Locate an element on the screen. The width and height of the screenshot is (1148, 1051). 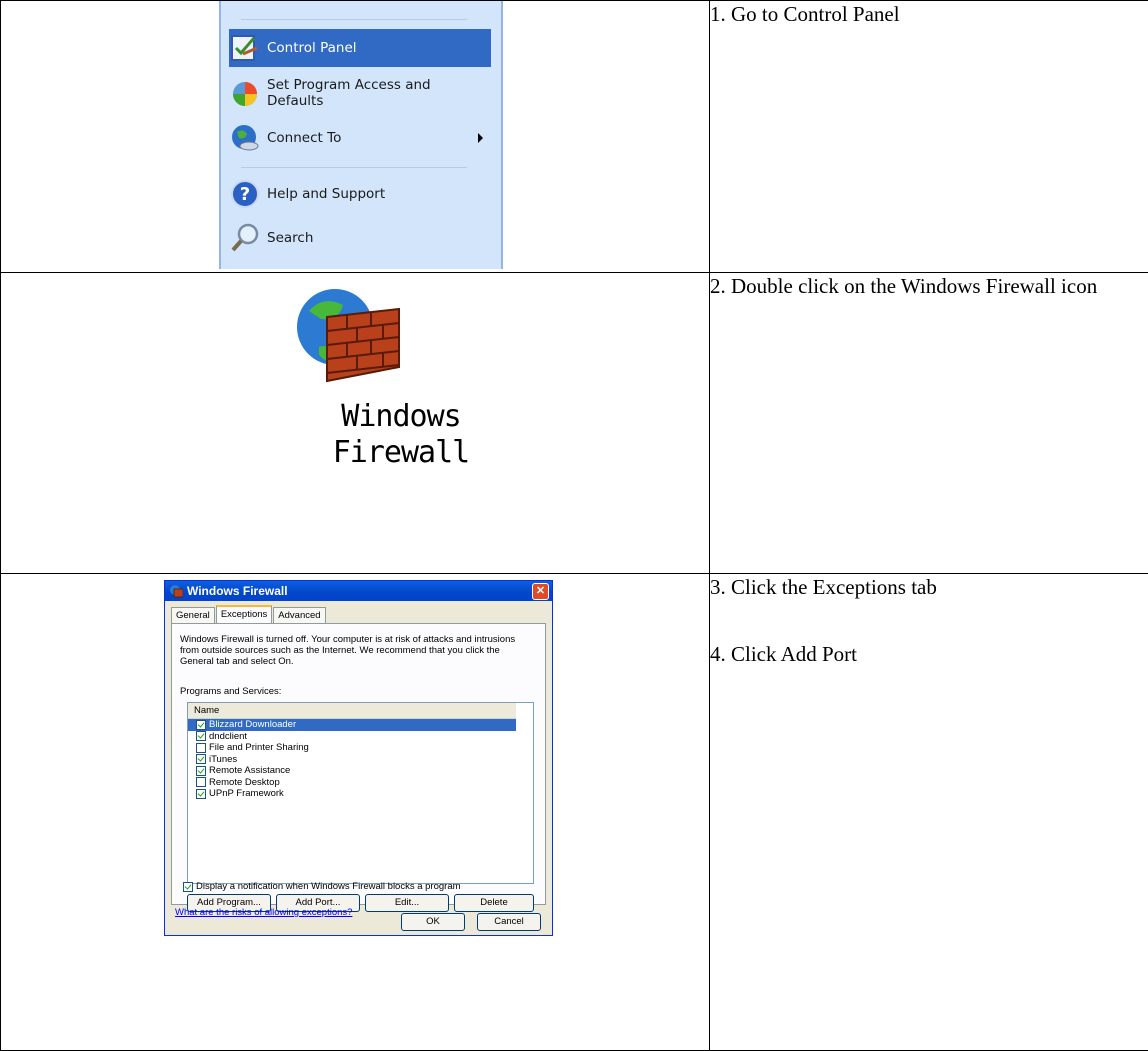
program-name: dndclient is located at coordinates (228, 736).